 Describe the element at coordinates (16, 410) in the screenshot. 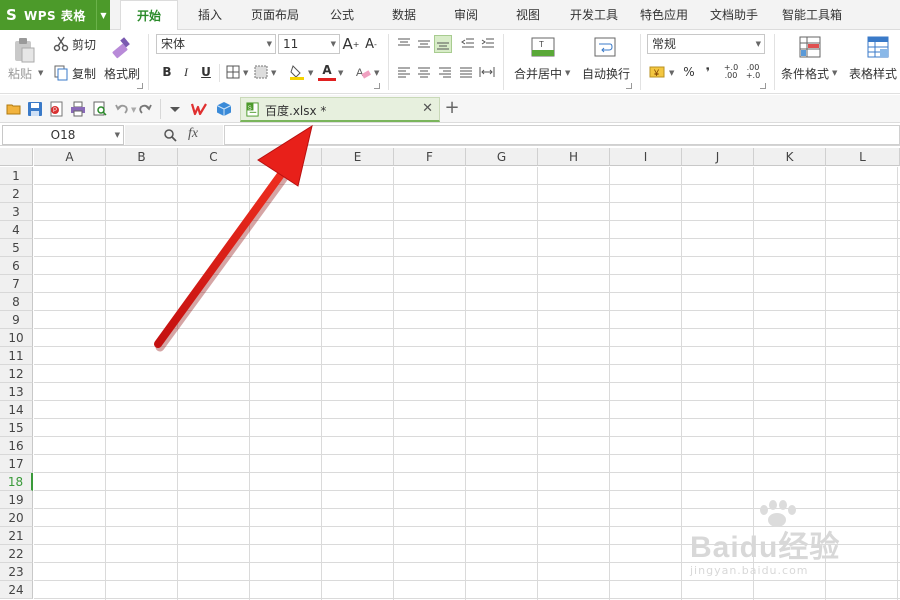

I see `row-header: 14` at that location.